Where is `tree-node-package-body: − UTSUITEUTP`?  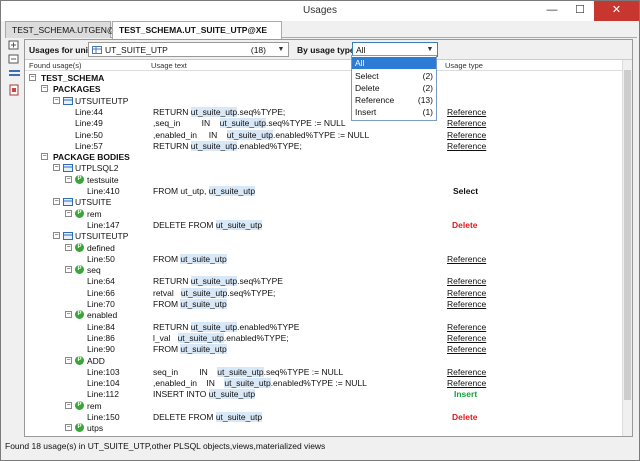 tree-node-package-body: − UTSUITEUTP is located at coordinates (323, 235).